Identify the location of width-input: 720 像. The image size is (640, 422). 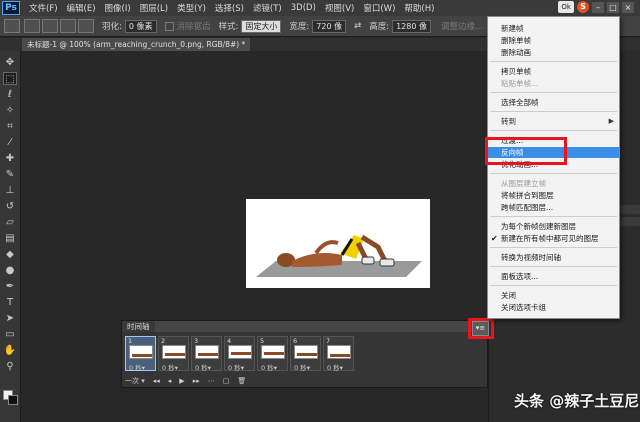
(329, 26).